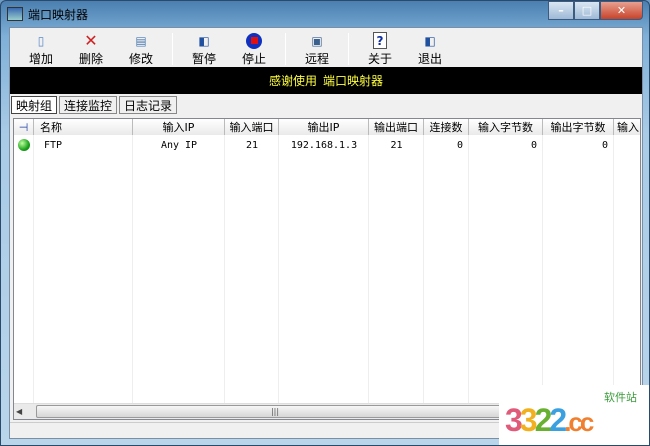 This screenshot has height=446, width=650. I want to click on table-row: FTP Any IP 21 192.168.1.3 21 0 0 0, so click(314, 145).